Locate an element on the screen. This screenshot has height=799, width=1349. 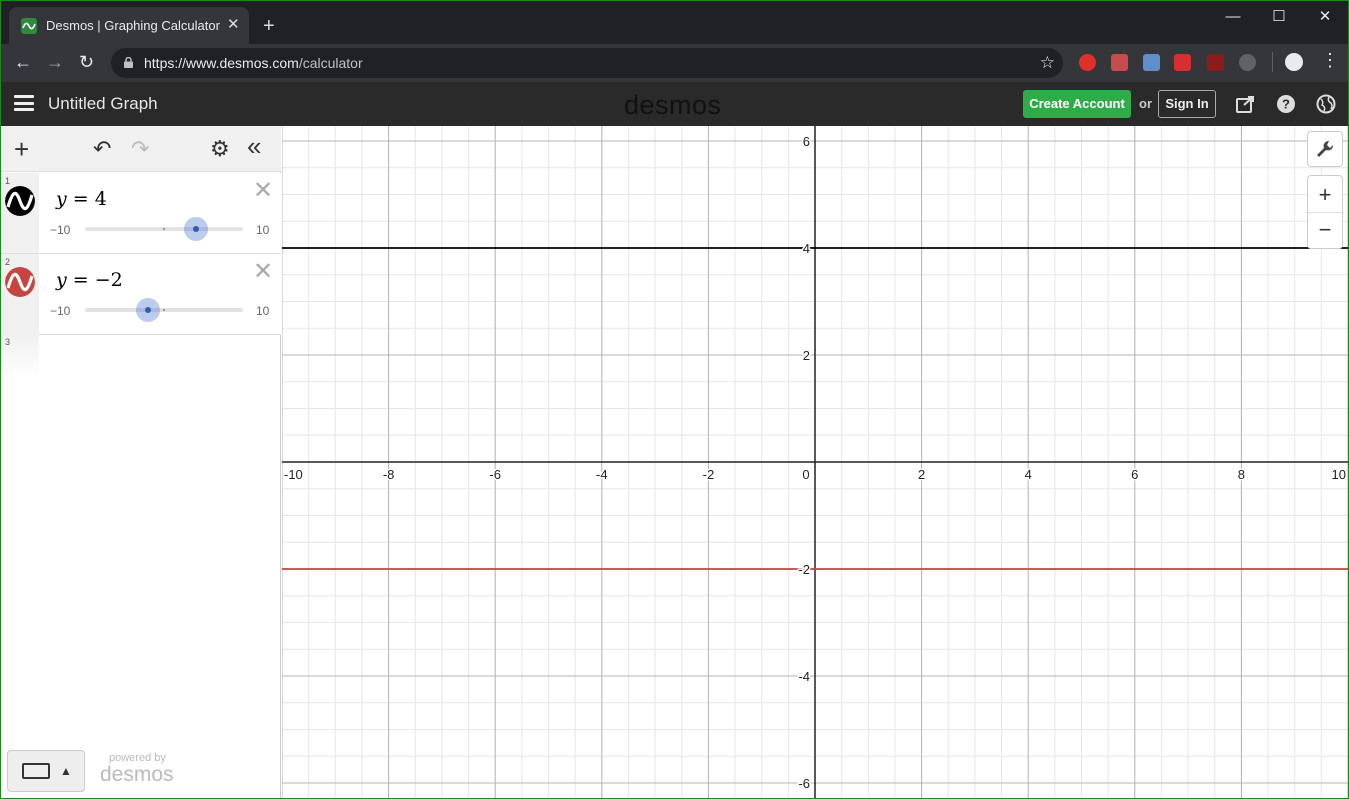
desmos-logo: desmos is located at coordinates (673, 105).